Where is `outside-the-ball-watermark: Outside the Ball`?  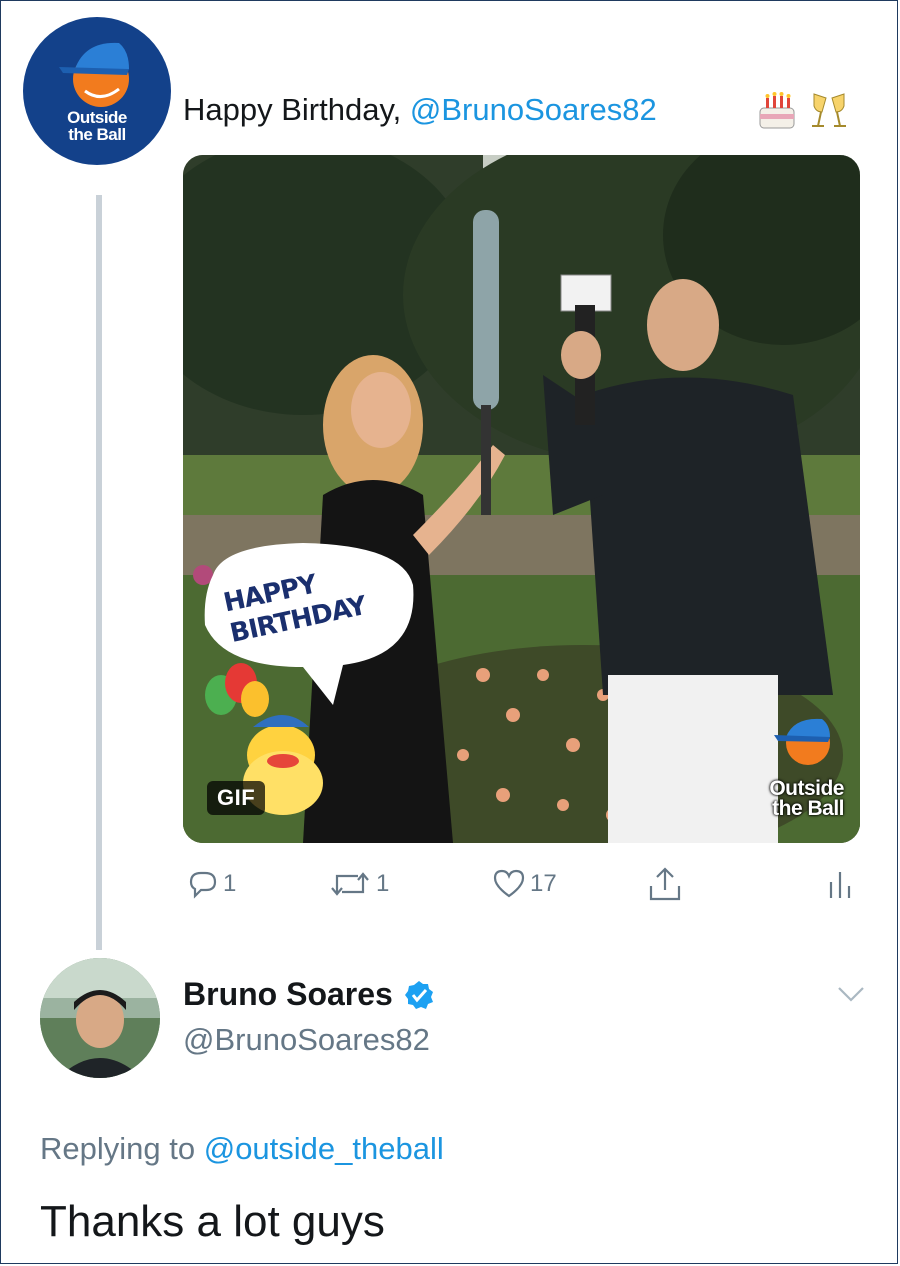
outside-the-ball-watermark: Outside the Ball is located at coordinates (800, 769).